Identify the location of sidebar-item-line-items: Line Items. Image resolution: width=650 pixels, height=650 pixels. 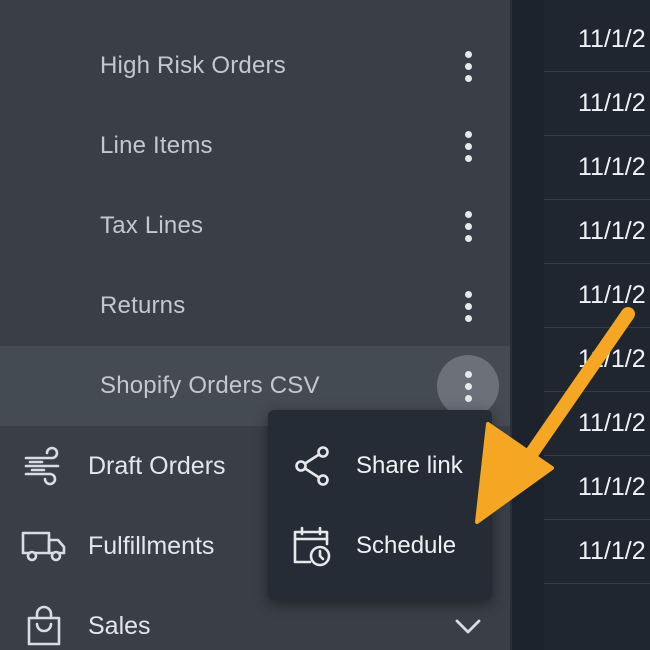
(255, 146).